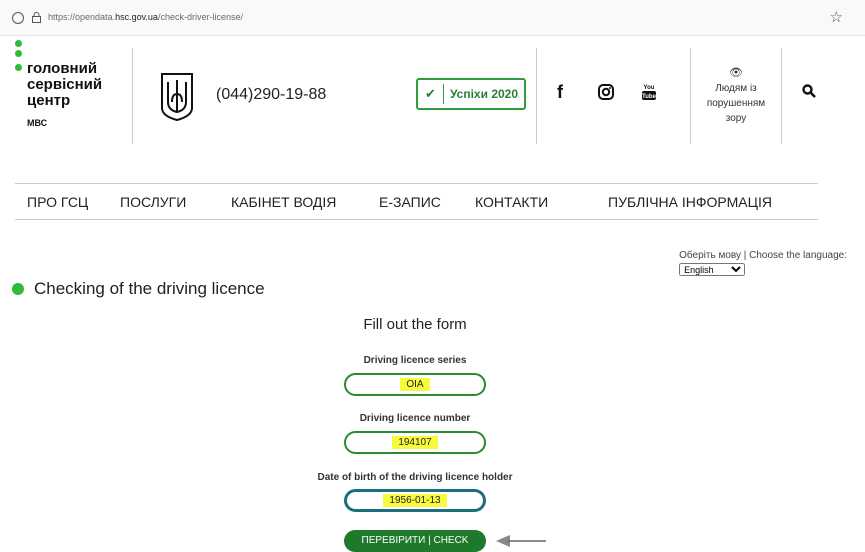  What do you see at coordinates (18, 289) in the screenshot?
I see `green-bullet-icon` at bounding box center [18, 289].